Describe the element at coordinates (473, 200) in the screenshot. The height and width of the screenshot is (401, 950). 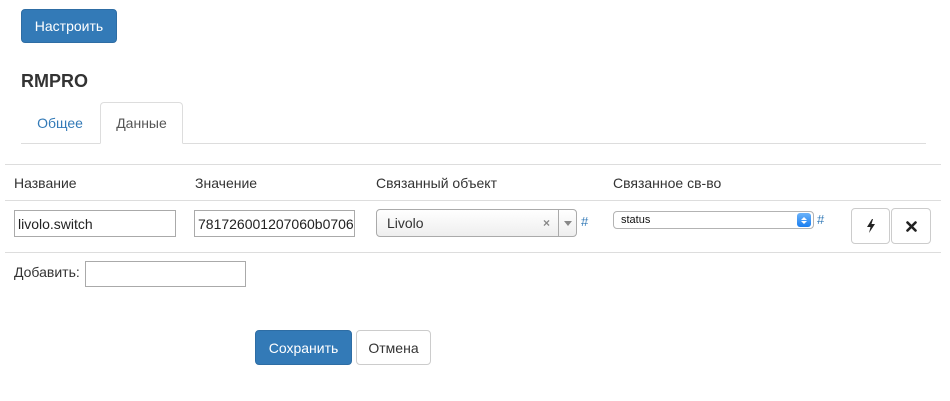
I see `table-header-border` at that location.